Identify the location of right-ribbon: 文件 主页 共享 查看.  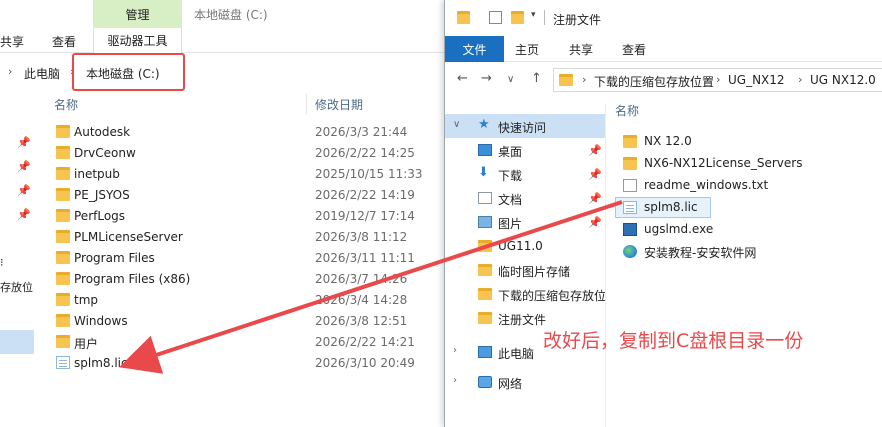
(663, 49).